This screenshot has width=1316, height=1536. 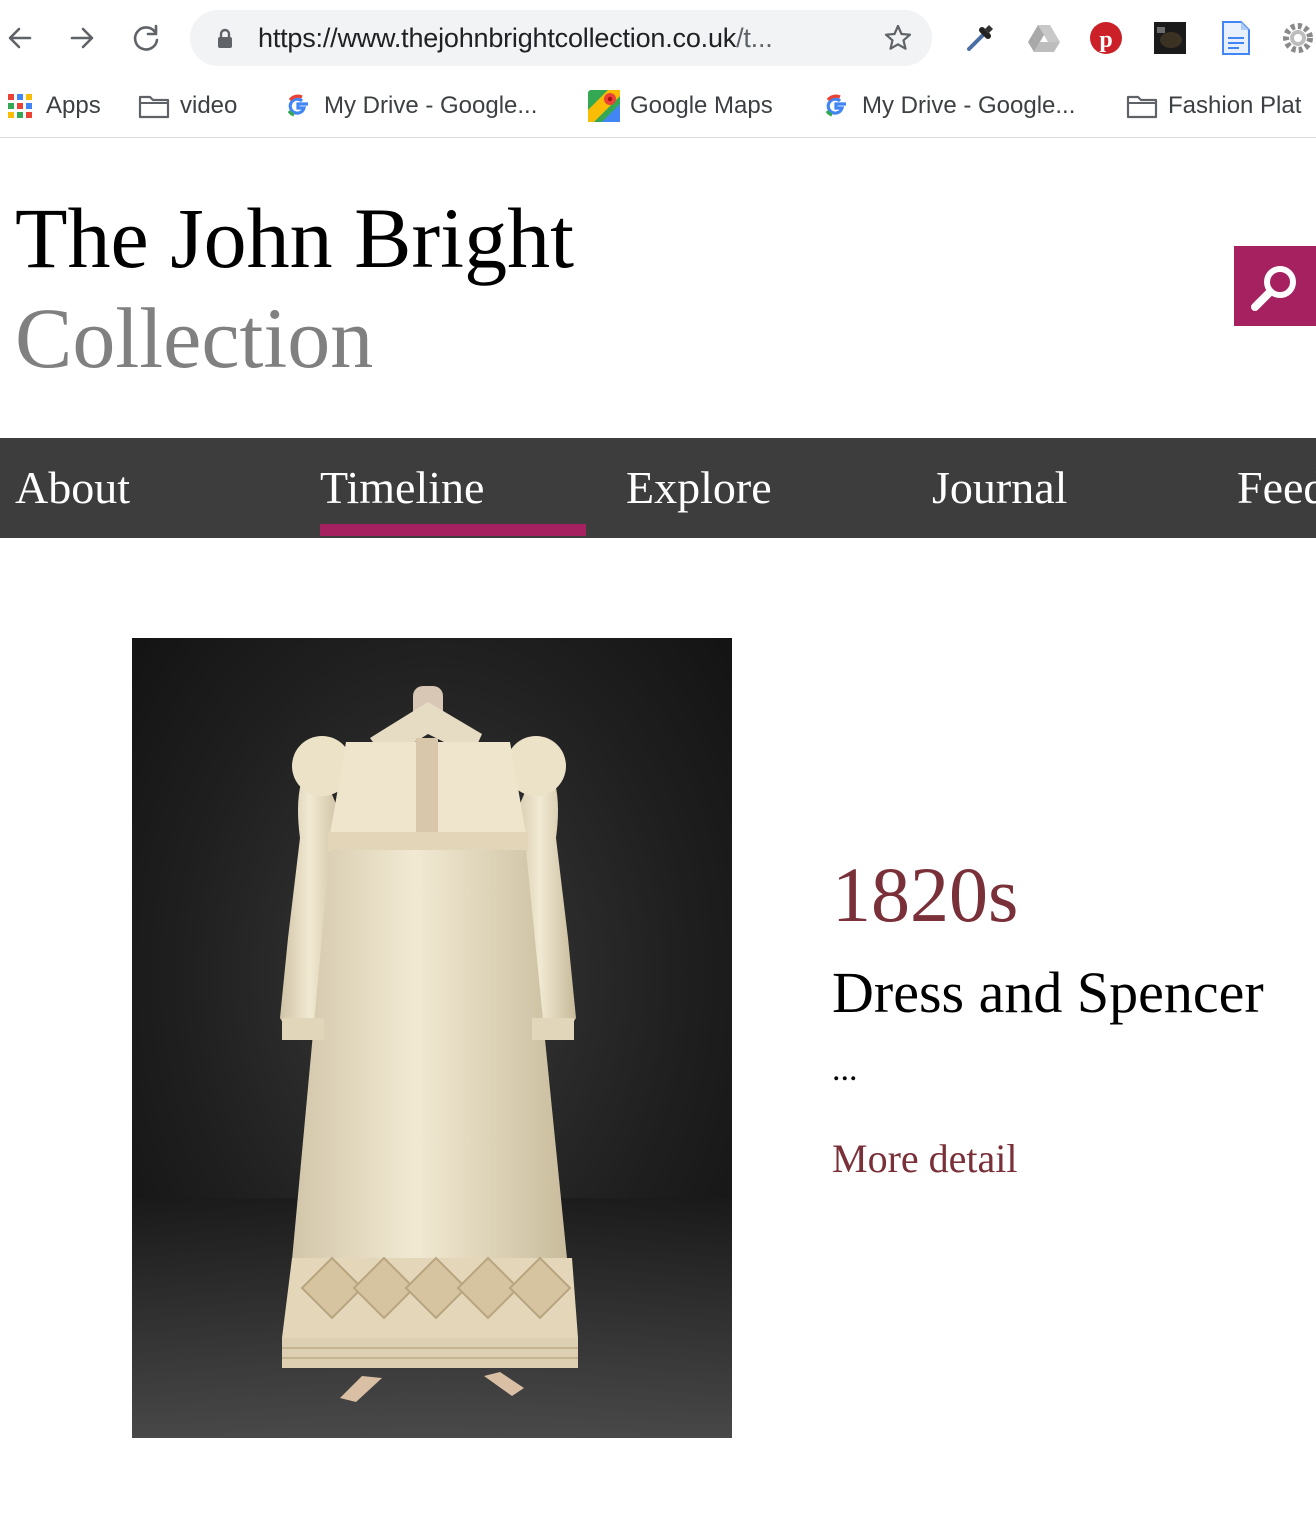 I want to click on bookmark-fashion-folder: Fashion Plat, so click(x=1213, y=106).